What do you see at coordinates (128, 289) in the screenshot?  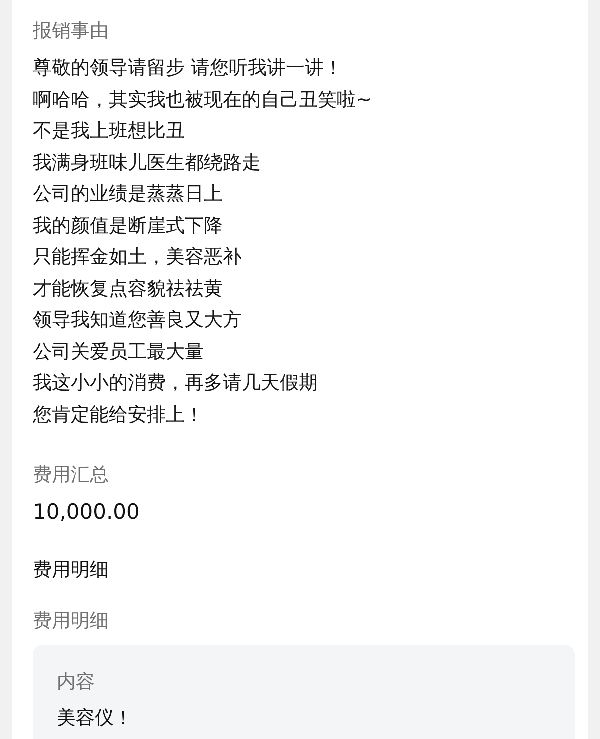 I see `reason-text-line: 才能恢复点容貌祛祛黄` at bounding box center [128, 289].